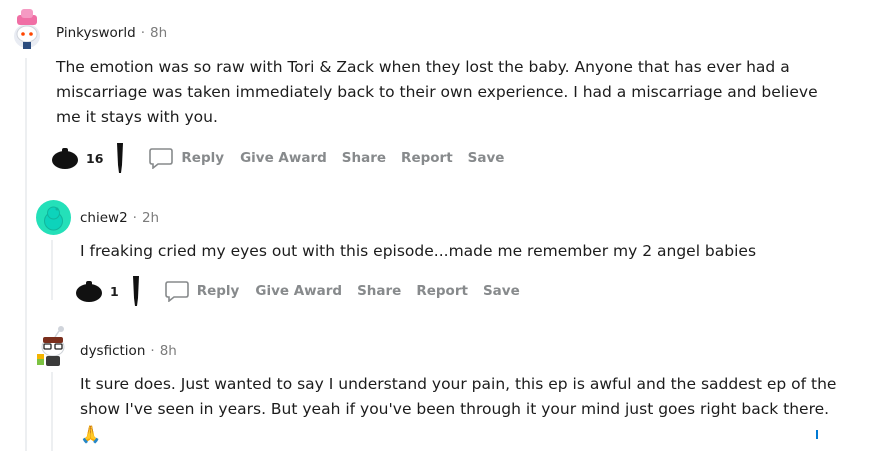 This screenshot has height=451, width=886. I want to click on comment-actions: 16 Reply Give Award Share Report Save, so click(284, 158).